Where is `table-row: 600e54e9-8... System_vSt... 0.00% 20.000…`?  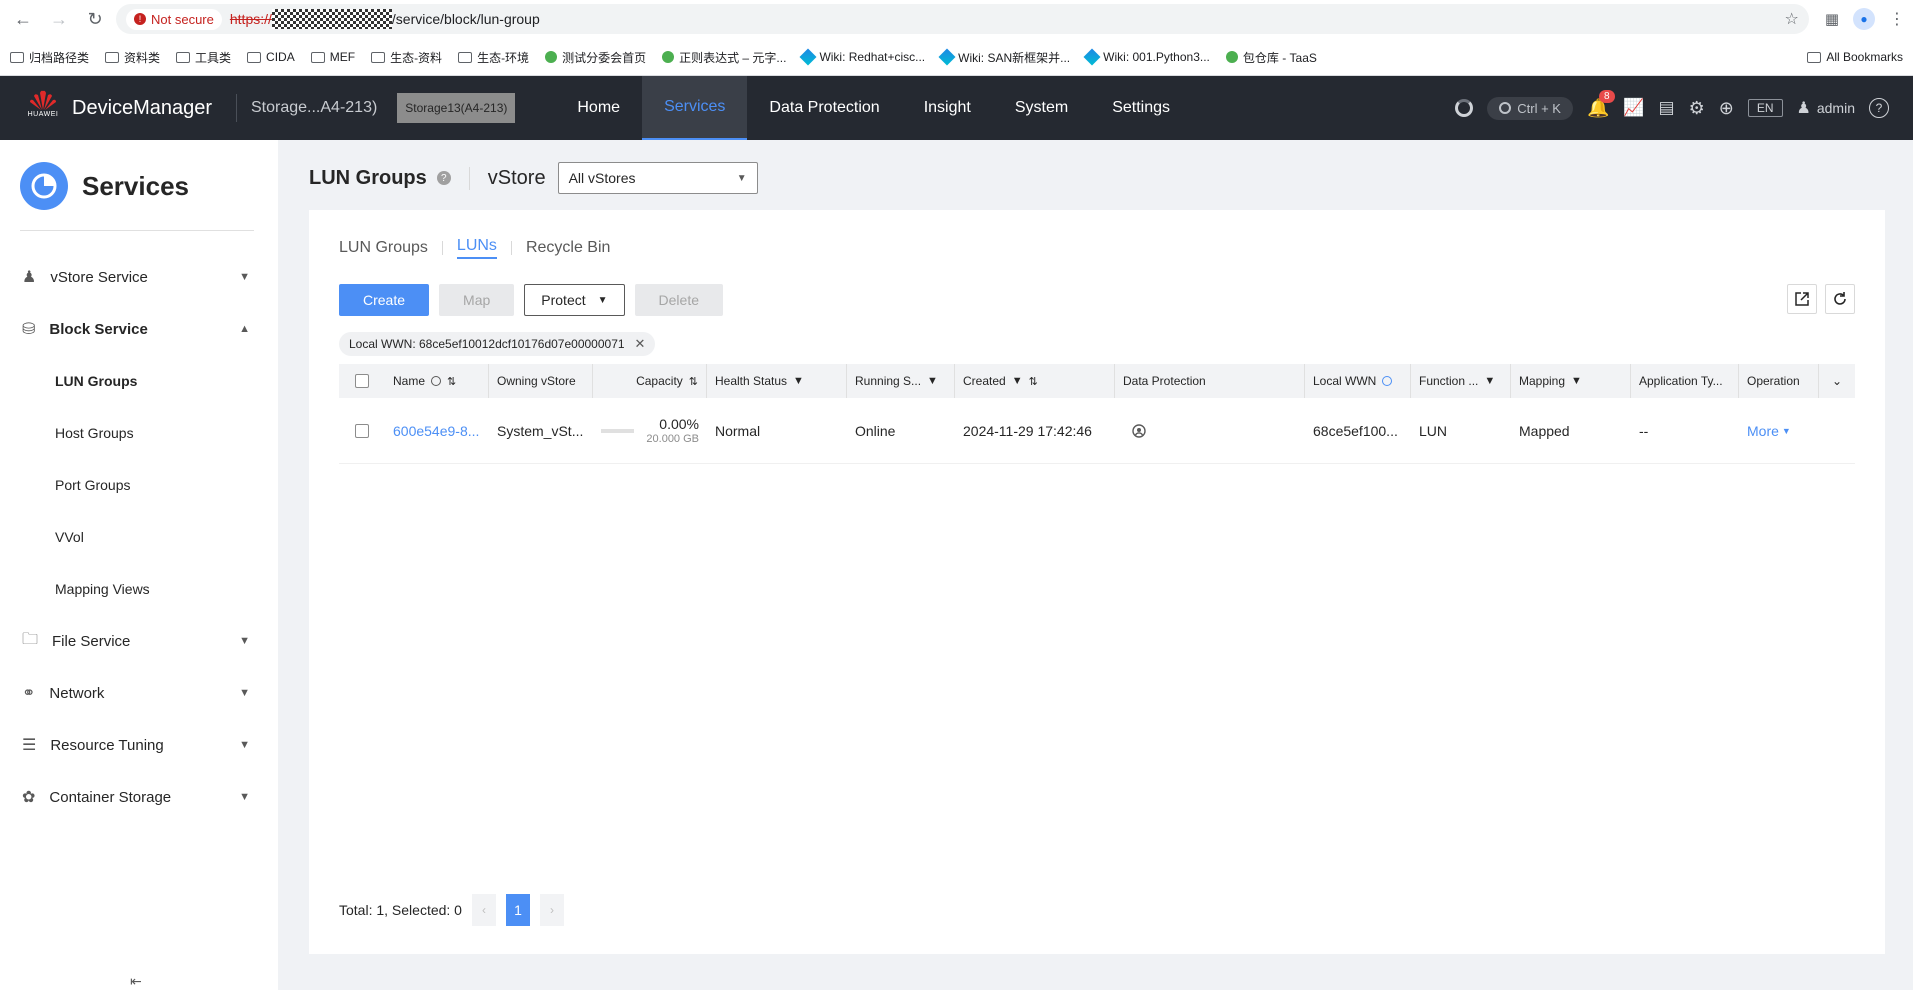
table-row: 600e54e9-8... System_vSt... 0.00% 20.000… is located at coordinates (1097, 431).